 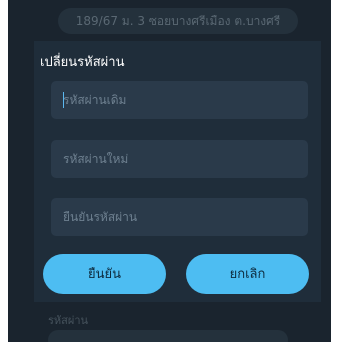 I want to click on confirm-password-input, so click(x=179, y=217).